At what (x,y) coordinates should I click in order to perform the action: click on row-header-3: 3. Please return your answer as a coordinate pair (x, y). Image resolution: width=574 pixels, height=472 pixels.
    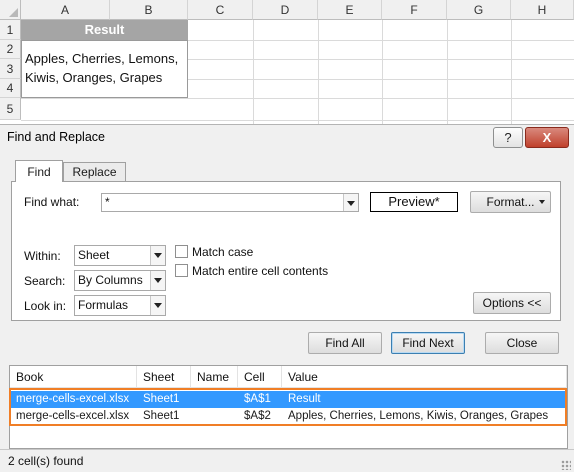
    Looking at the image, I should click on (10, 69).